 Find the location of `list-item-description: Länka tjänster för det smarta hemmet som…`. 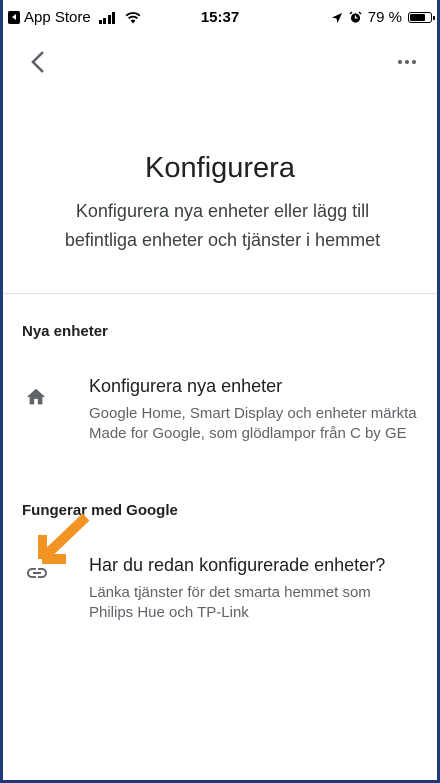

list-item-description: Länka tjänster för det smarta hemmet som… is located at coordinates (230, 602).